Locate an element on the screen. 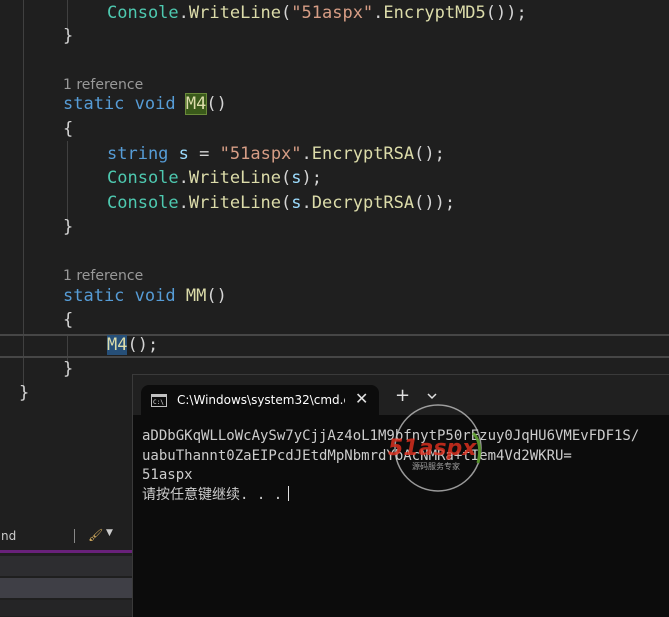  code-line-m4-signature: static void M4() is located at coordinates (145, 104).